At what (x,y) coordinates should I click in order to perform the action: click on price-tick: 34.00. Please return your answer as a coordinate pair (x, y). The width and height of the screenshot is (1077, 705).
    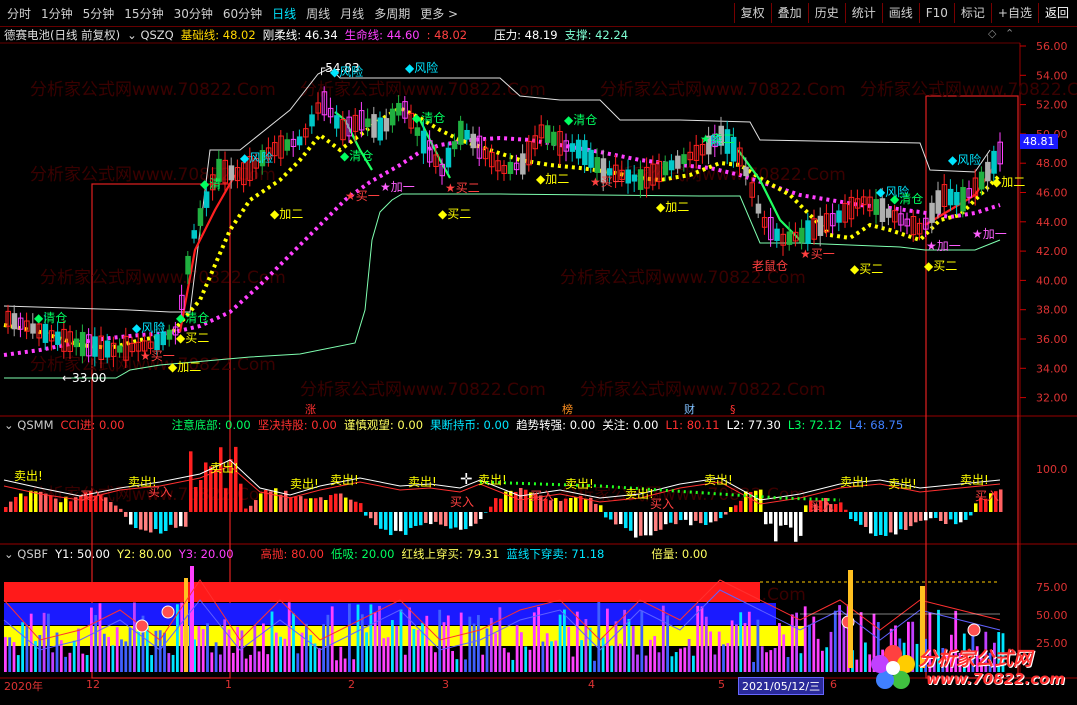
    Looking at the image, I should click on (1052, 368).